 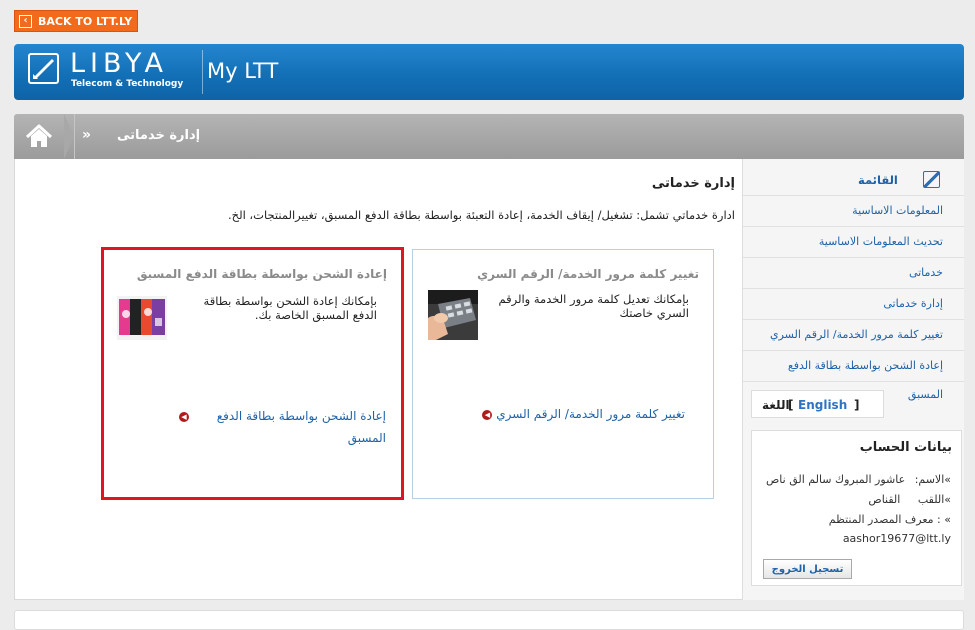 I want to click on logout-button: تسجيل الخروج, so click(x=807, y=569).